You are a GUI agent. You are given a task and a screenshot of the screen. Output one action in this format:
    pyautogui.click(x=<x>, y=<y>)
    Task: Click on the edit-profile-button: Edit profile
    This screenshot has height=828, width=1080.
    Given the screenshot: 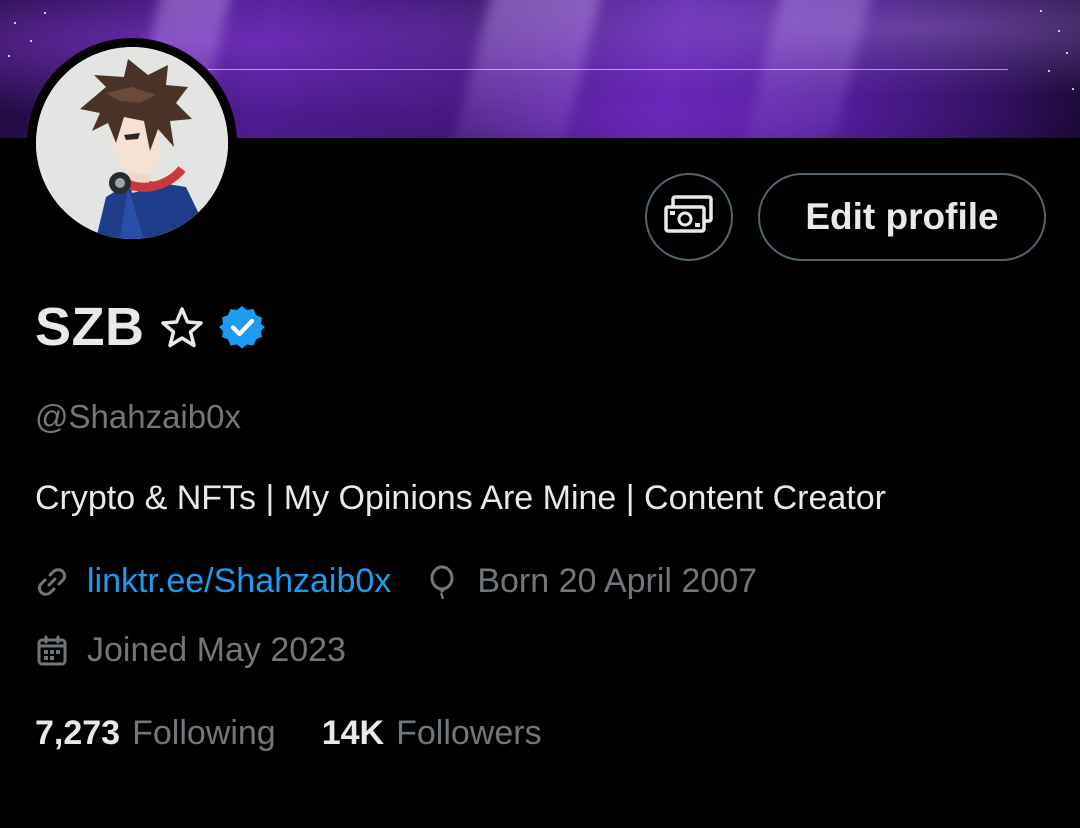 What is the action you would take?
    pyautogui.click(x=902, y=217)
    